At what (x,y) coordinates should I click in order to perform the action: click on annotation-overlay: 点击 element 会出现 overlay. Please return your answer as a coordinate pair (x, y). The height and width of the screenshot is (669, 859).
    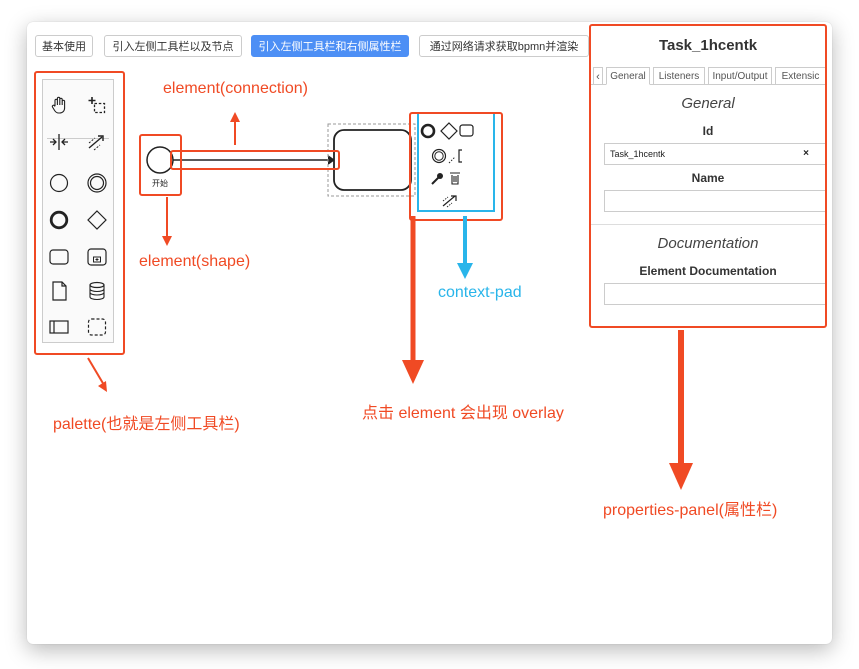
    Looking at the image, I should click on (463, 413).